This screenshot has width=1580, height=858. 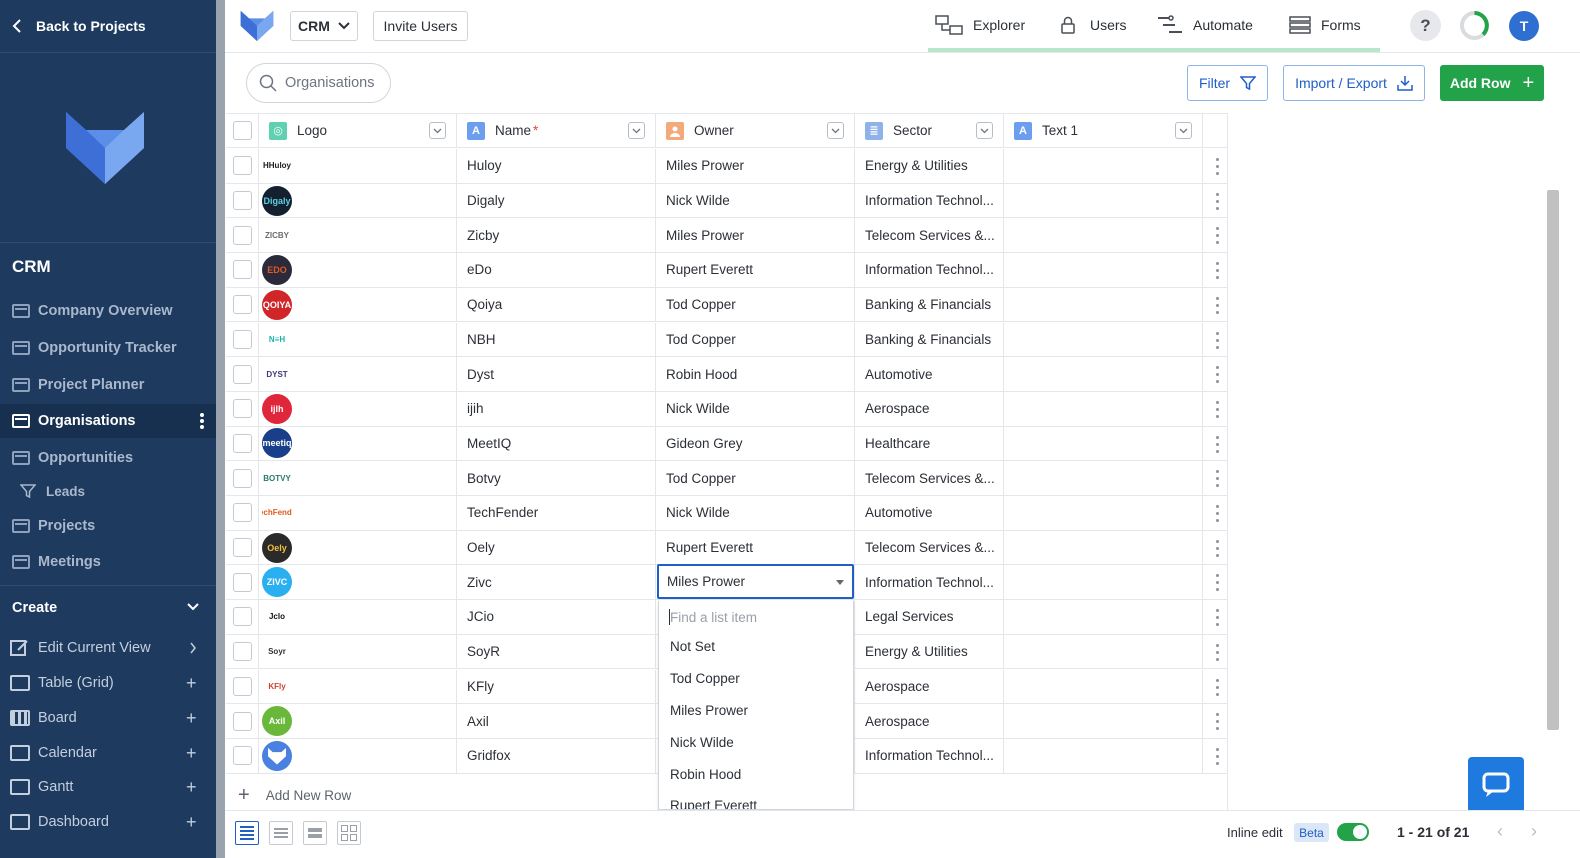 I want to click on name-cell: TechFender, so click(x=556, y=513).